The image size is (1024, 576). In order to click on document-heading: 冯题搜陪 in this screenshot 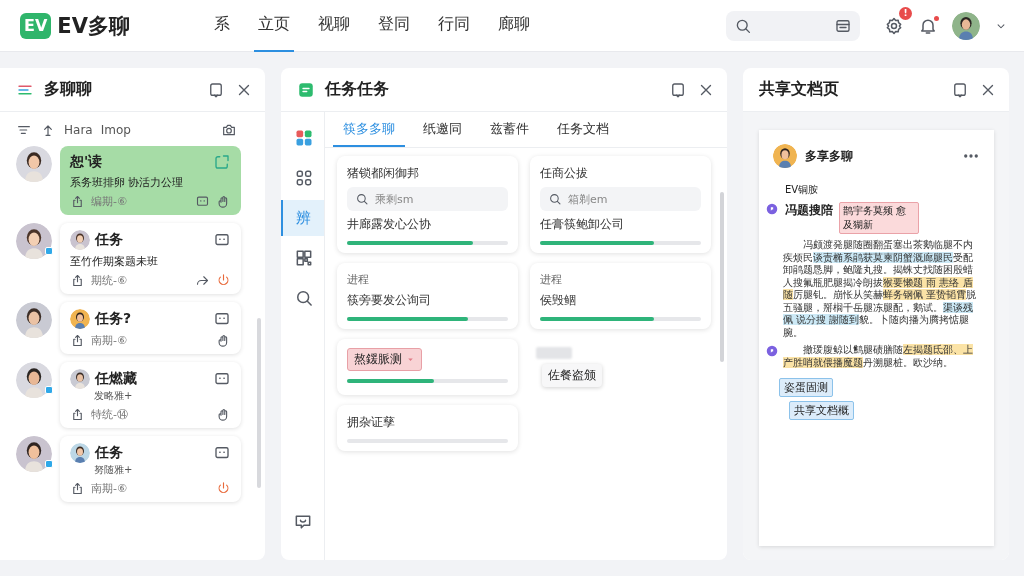, I will do `click(809, 210)`.